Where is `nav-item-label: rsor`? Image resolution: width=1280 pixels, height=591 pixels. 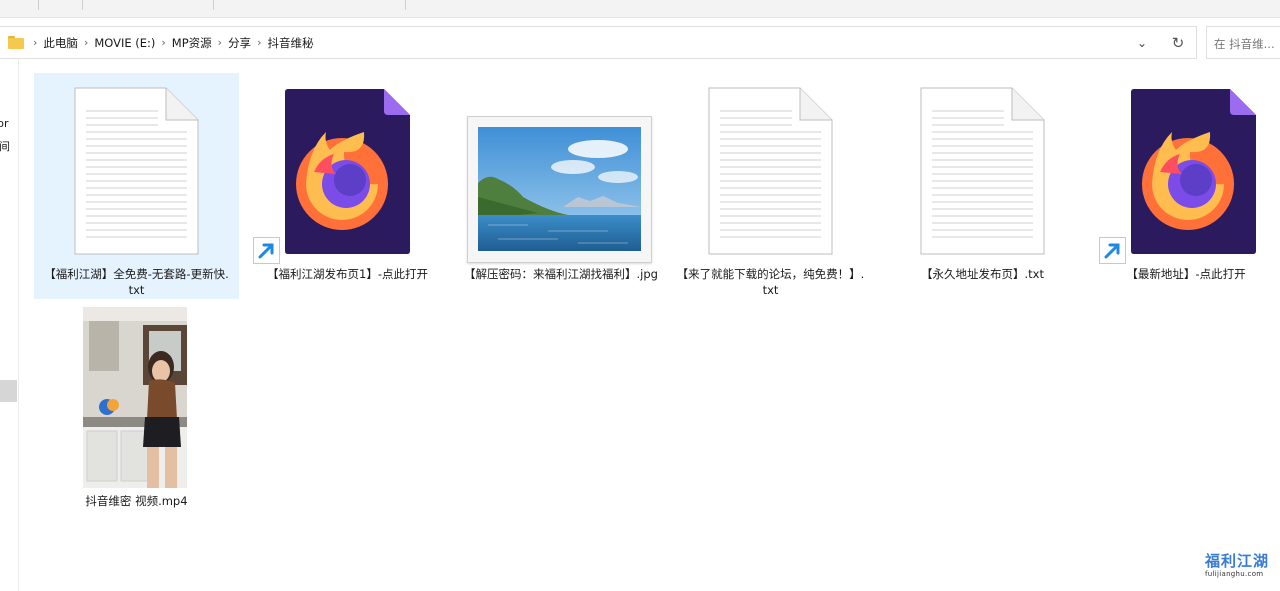 nav-item-label: rsor is located at coordinates (4, 123).